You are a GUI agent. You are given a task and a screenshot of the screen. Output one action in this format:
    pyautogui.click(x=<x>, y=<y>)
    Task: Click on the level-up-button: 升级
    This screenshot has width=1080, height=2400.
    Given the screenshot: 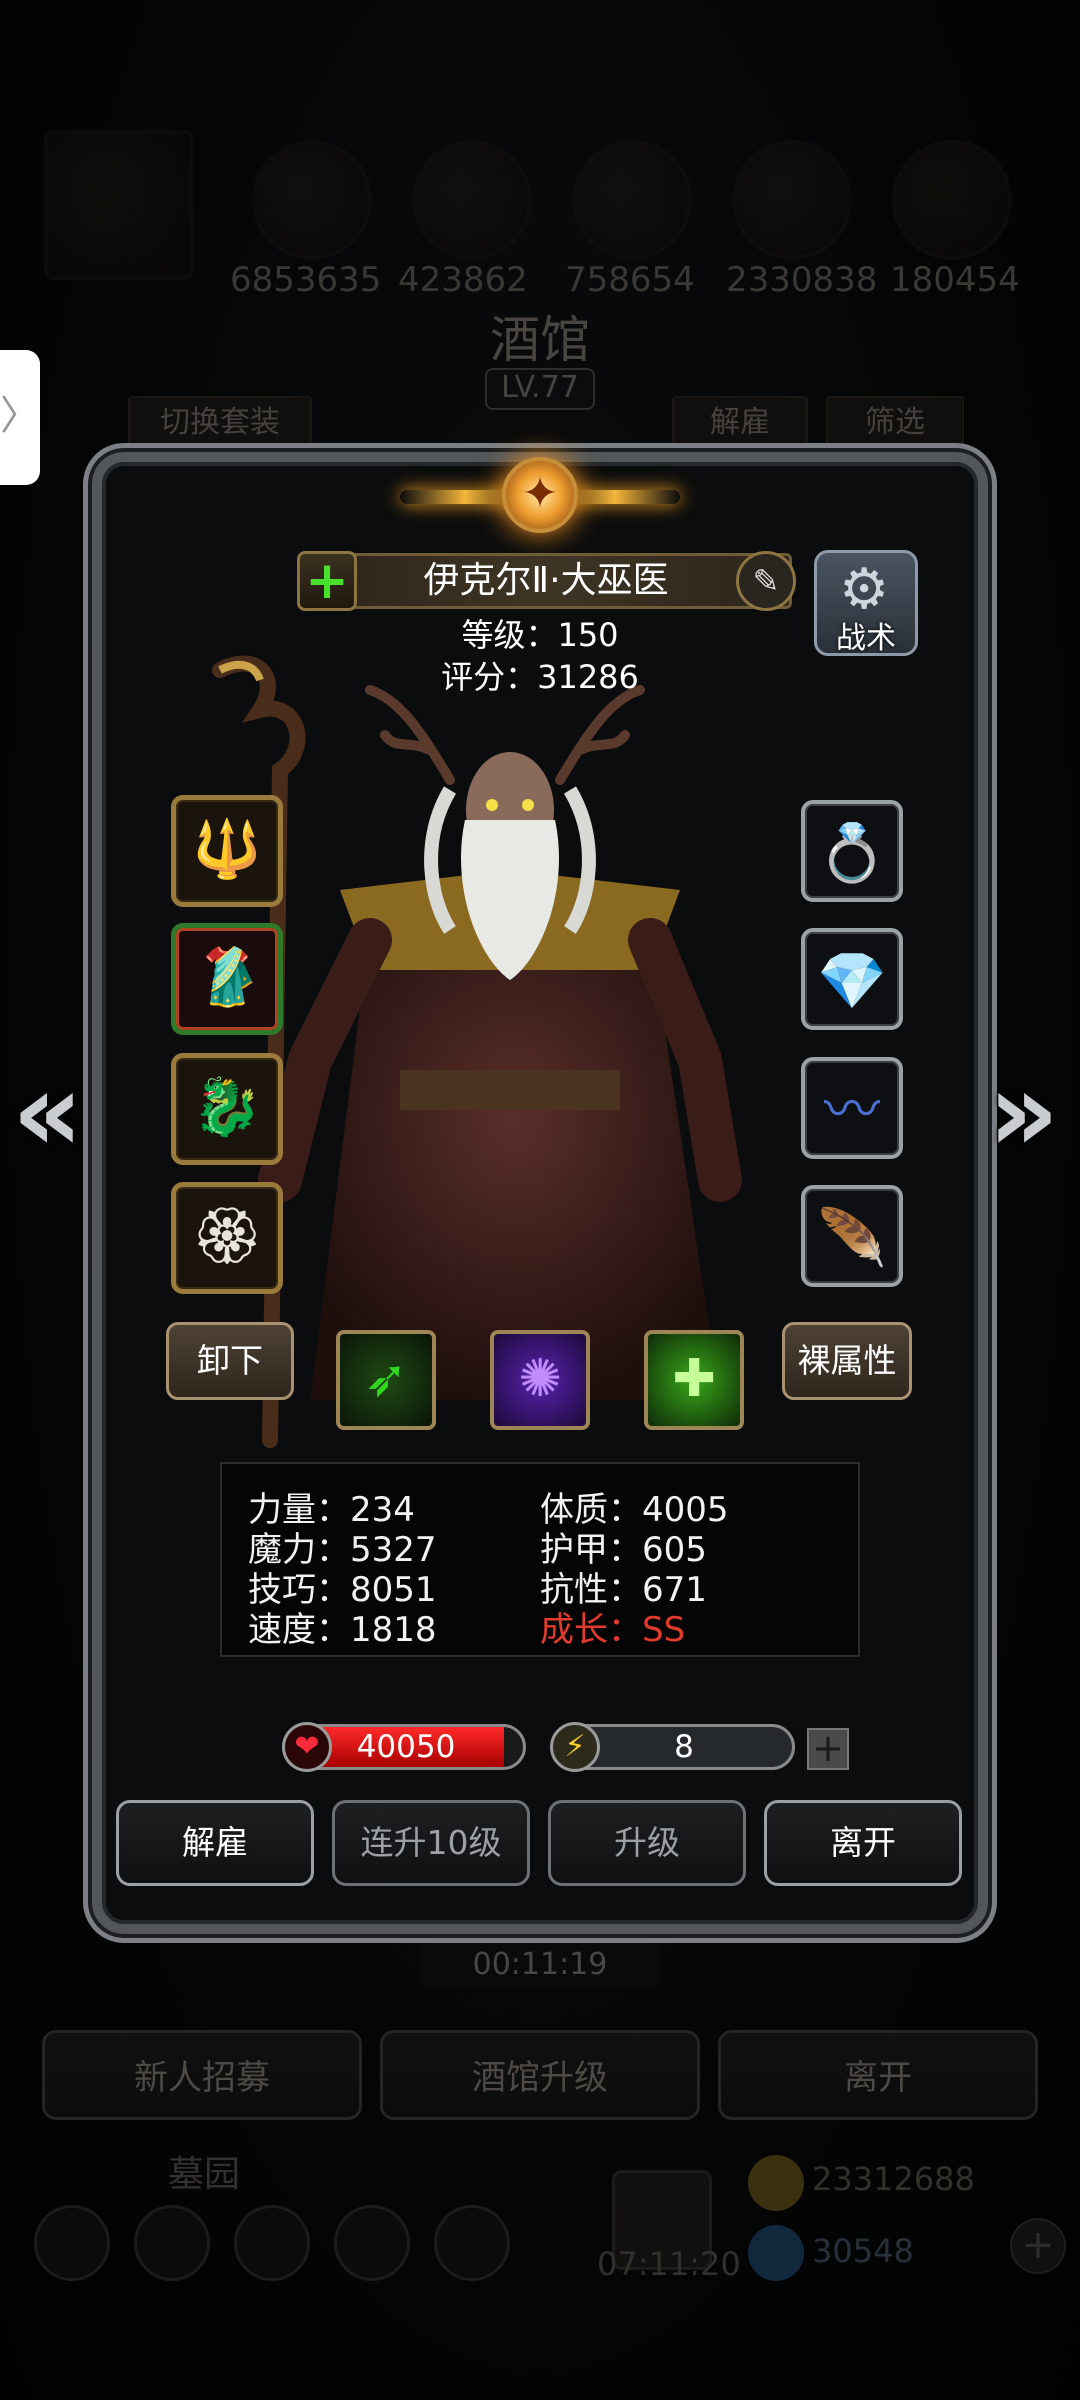 What is the action you would take?
    pyautogui.click(x=647, y=1843)
    